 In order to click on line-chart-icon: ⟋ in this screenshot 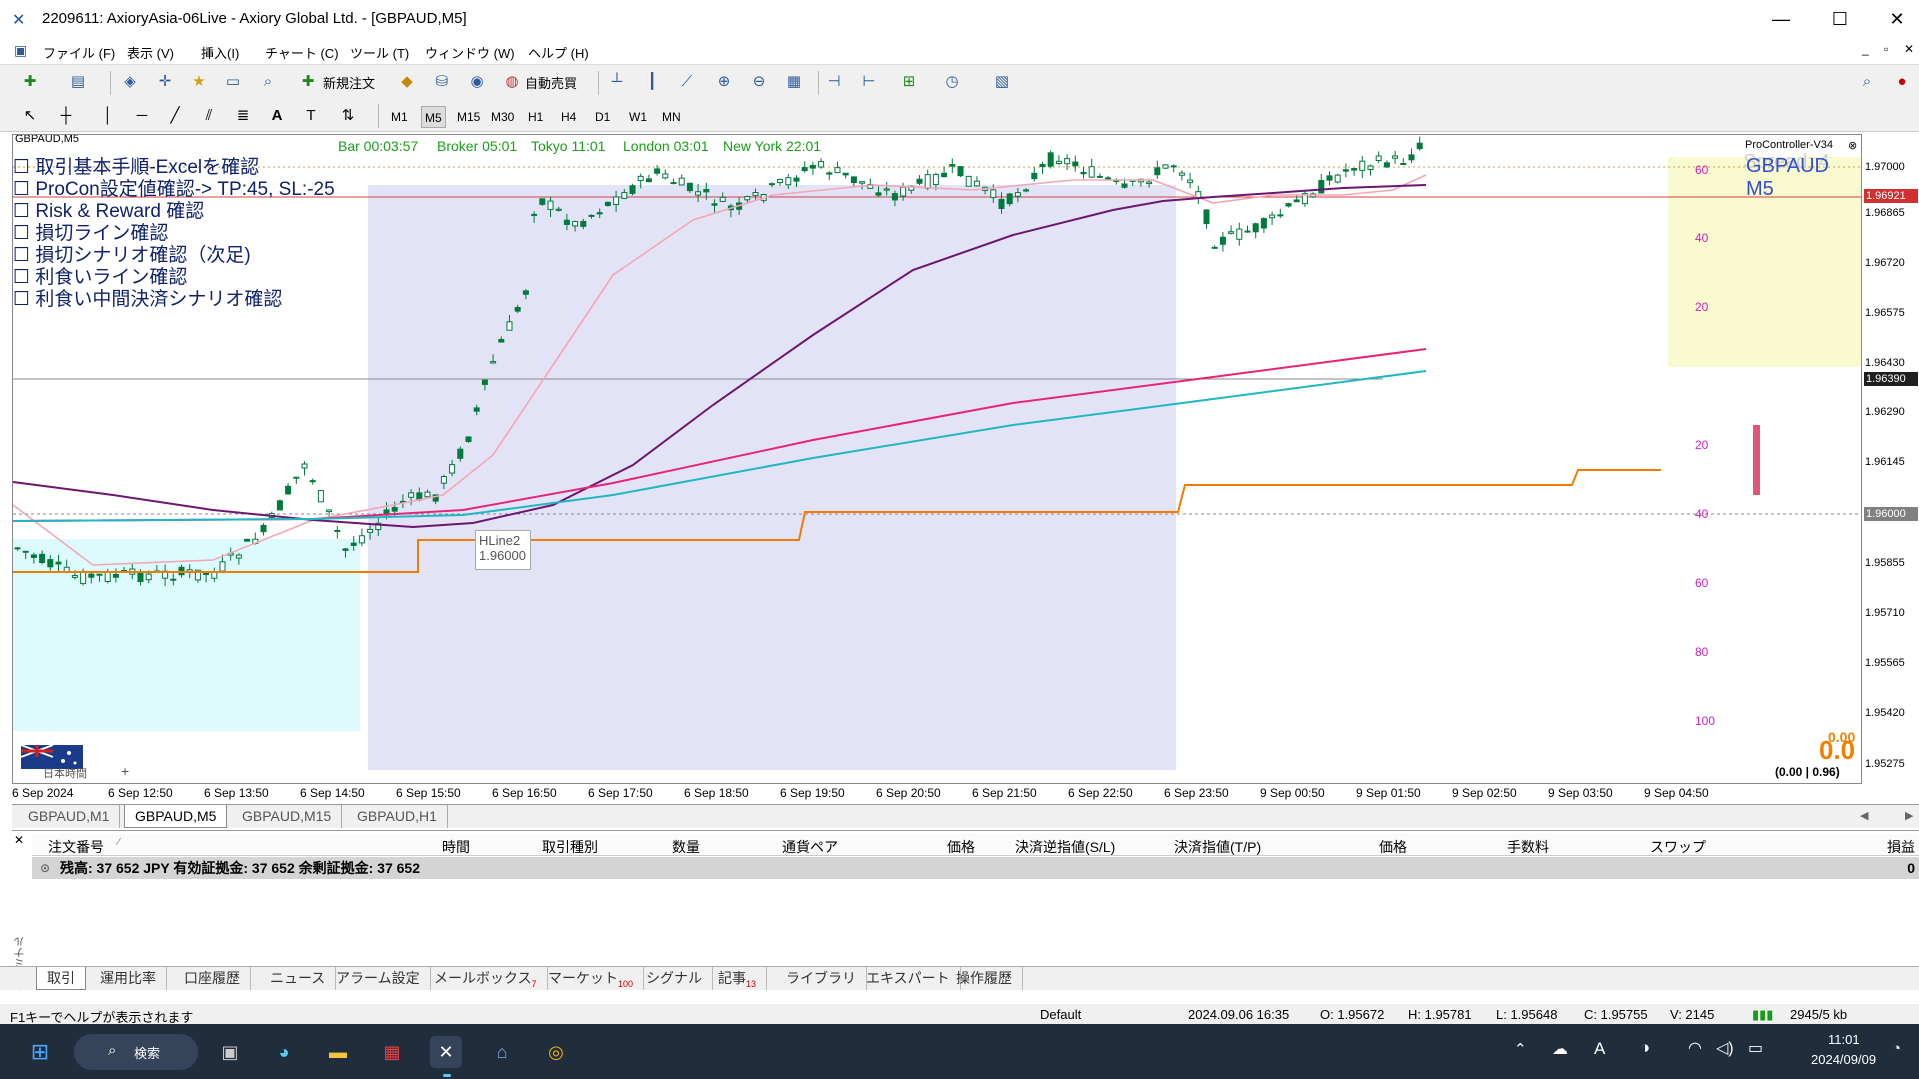, I will do `click(687, 82)`.